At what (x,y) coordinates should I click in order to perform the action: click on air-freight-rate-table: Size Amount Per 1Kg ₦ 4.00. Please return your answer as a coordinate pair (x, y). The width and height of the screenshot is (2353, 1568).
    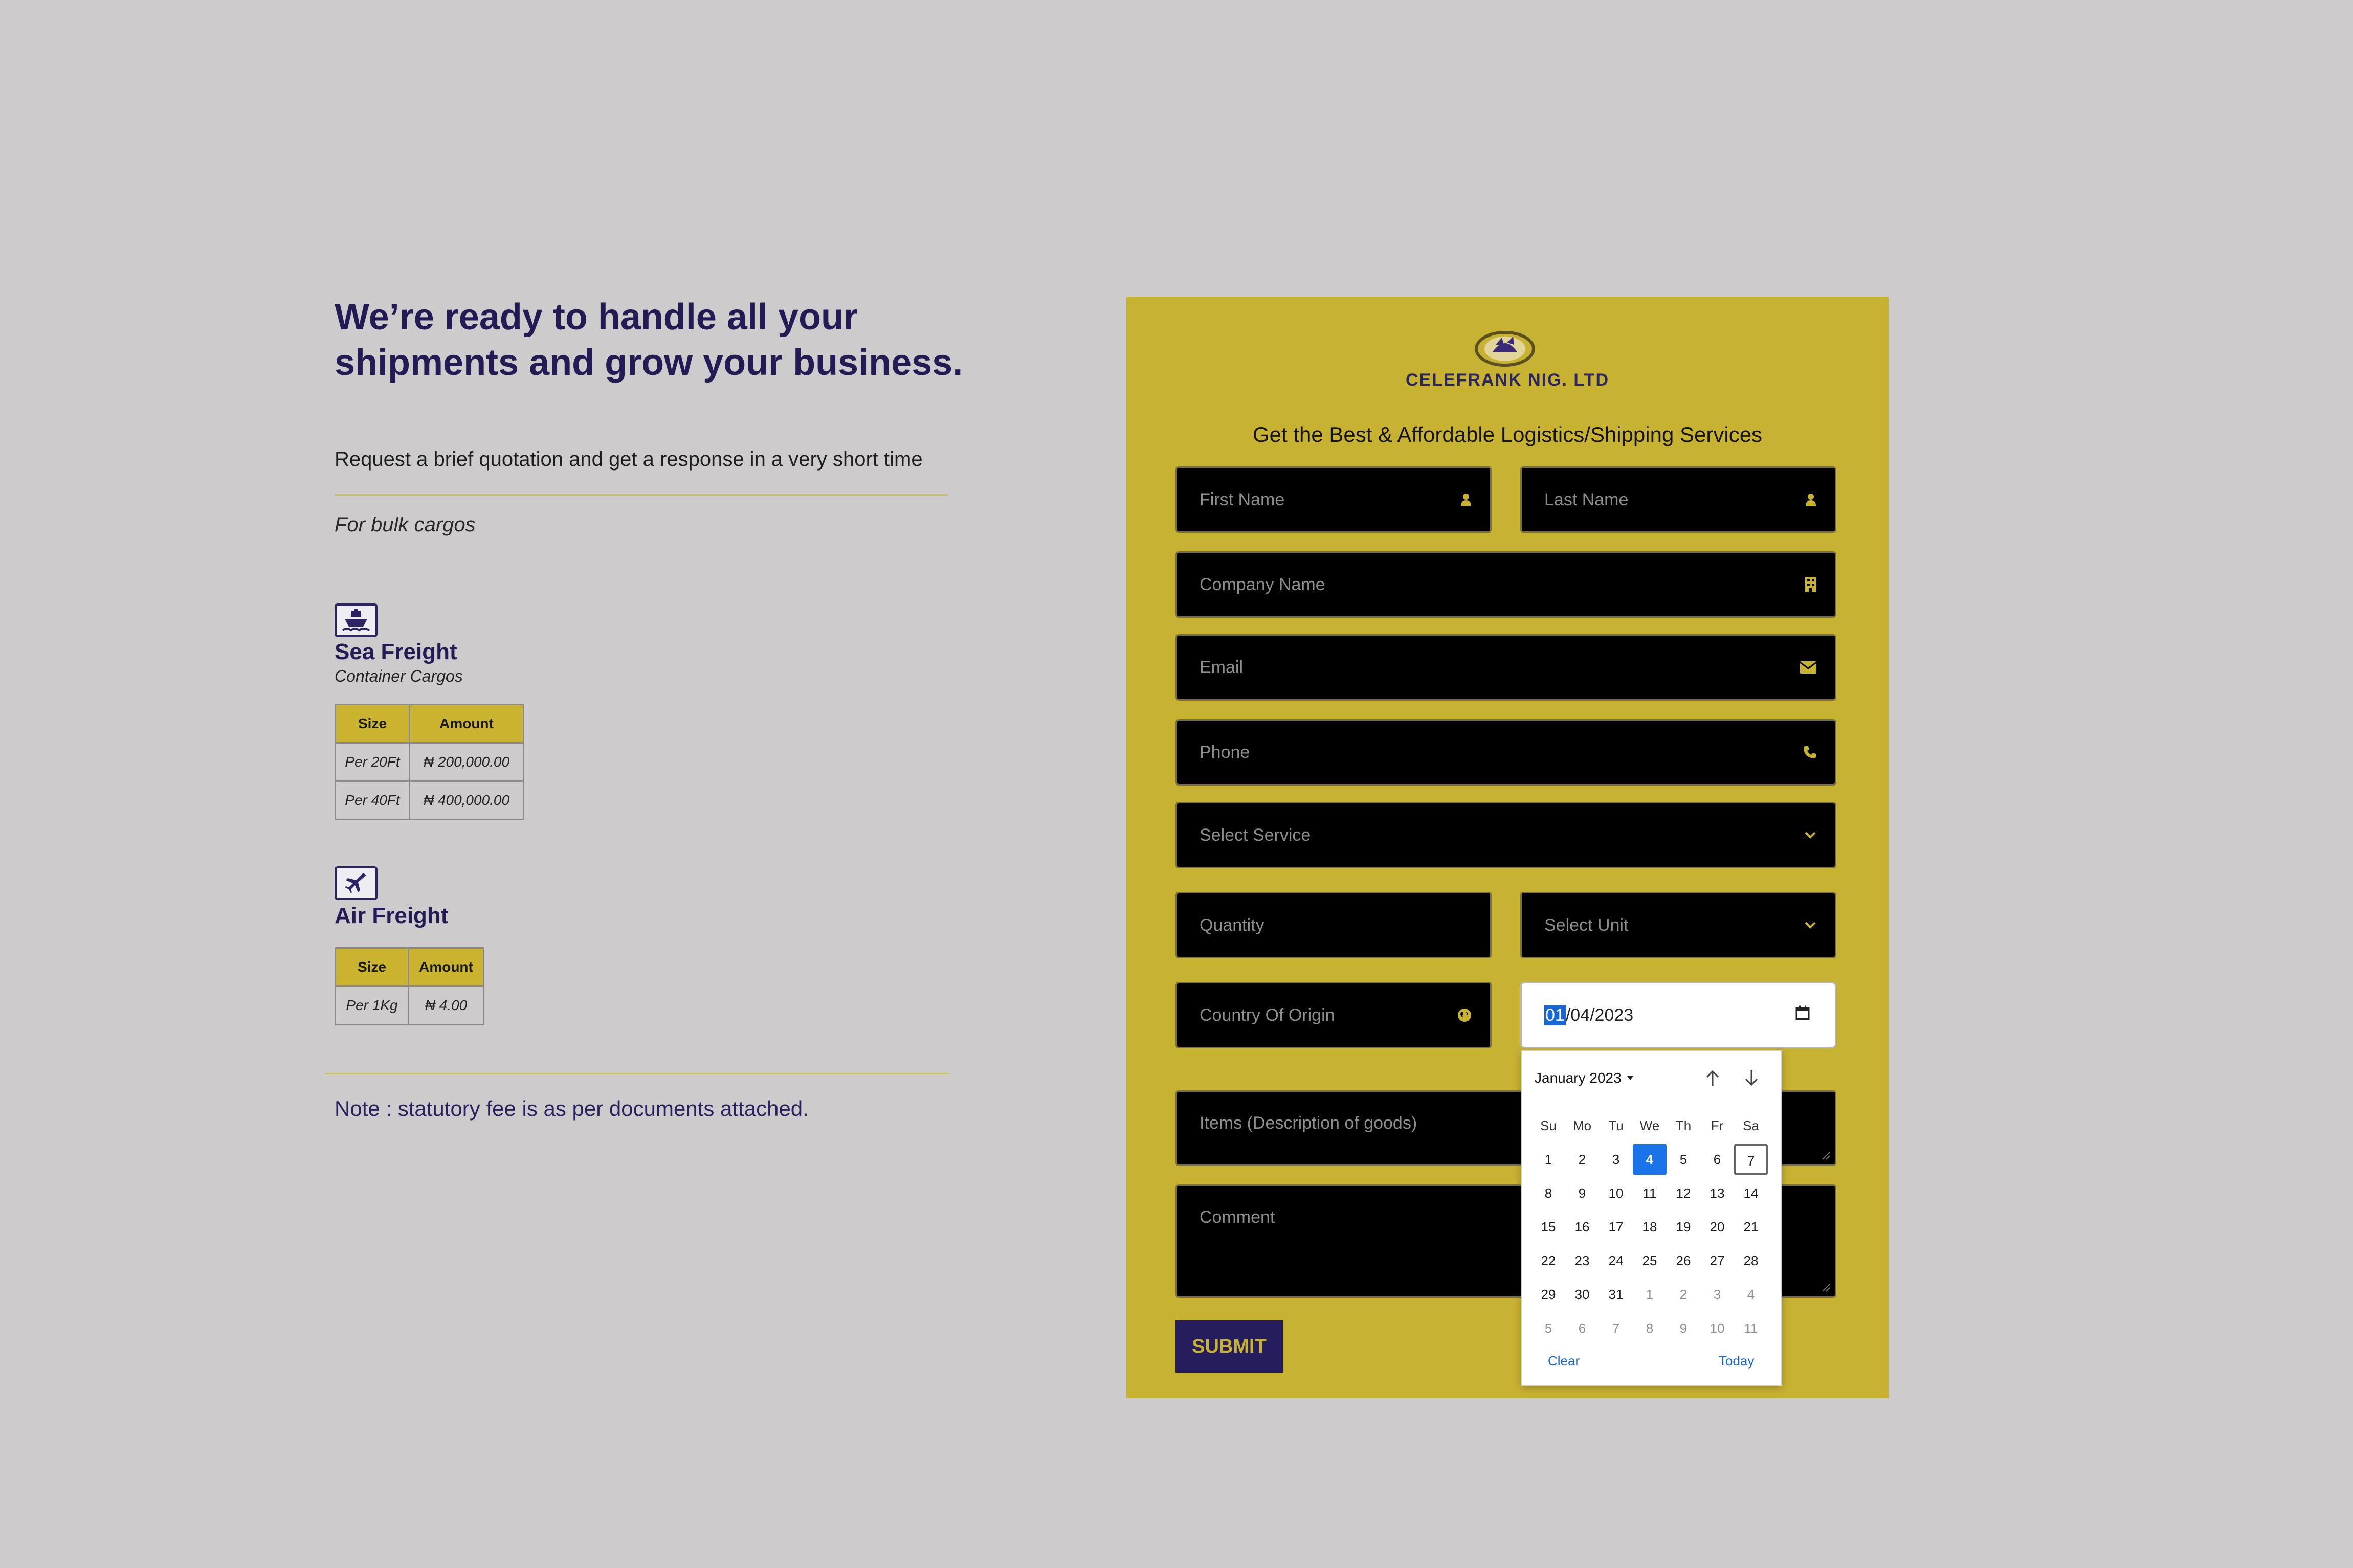
    Looking at the image, I should click on (409, 986).